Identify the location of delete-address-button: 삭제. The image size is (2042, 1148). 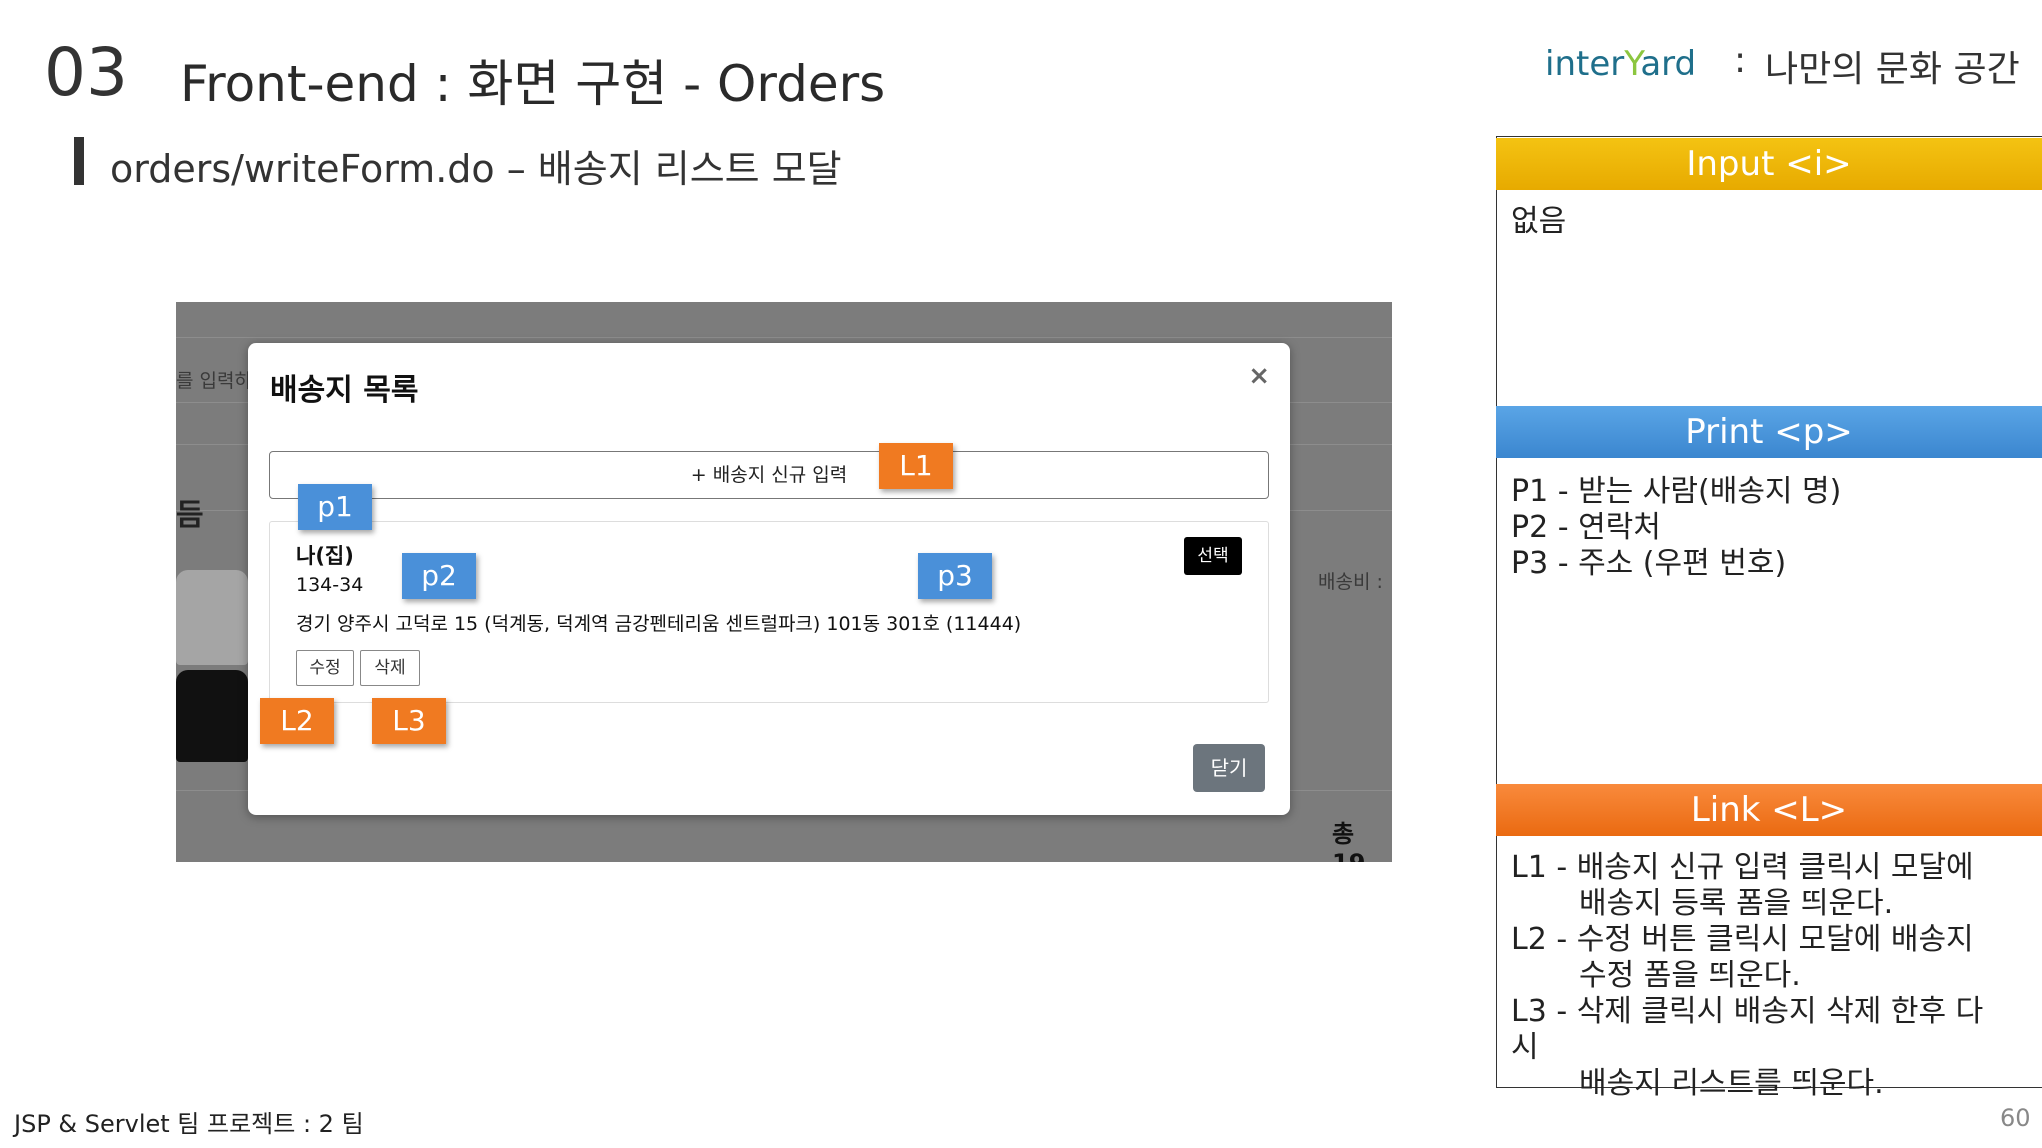
(390, 668).